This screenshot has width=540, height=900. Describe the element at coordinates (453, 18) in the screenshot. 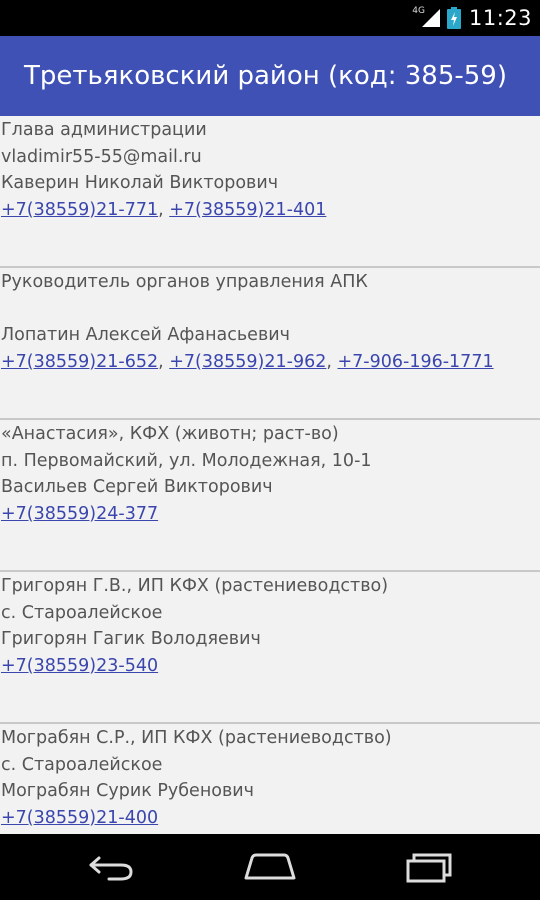

I see `battery-charging-icon` at that location.